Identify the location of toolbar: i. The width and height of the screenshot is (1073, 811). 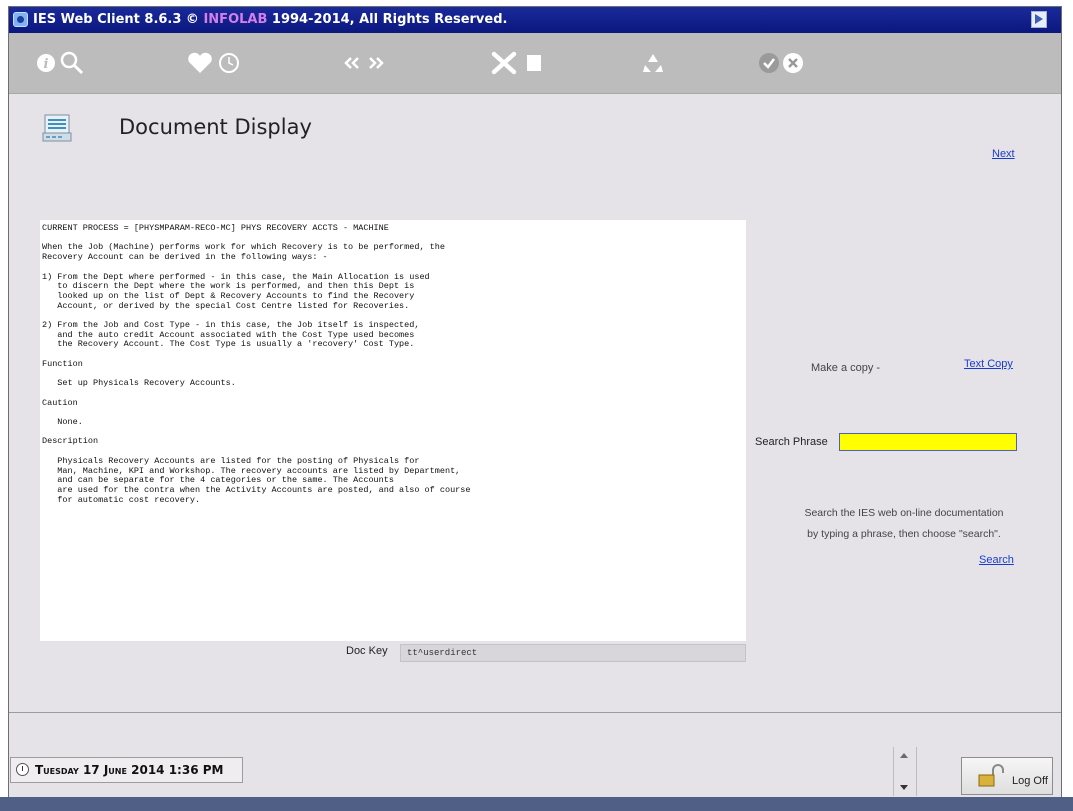
(535, 63).